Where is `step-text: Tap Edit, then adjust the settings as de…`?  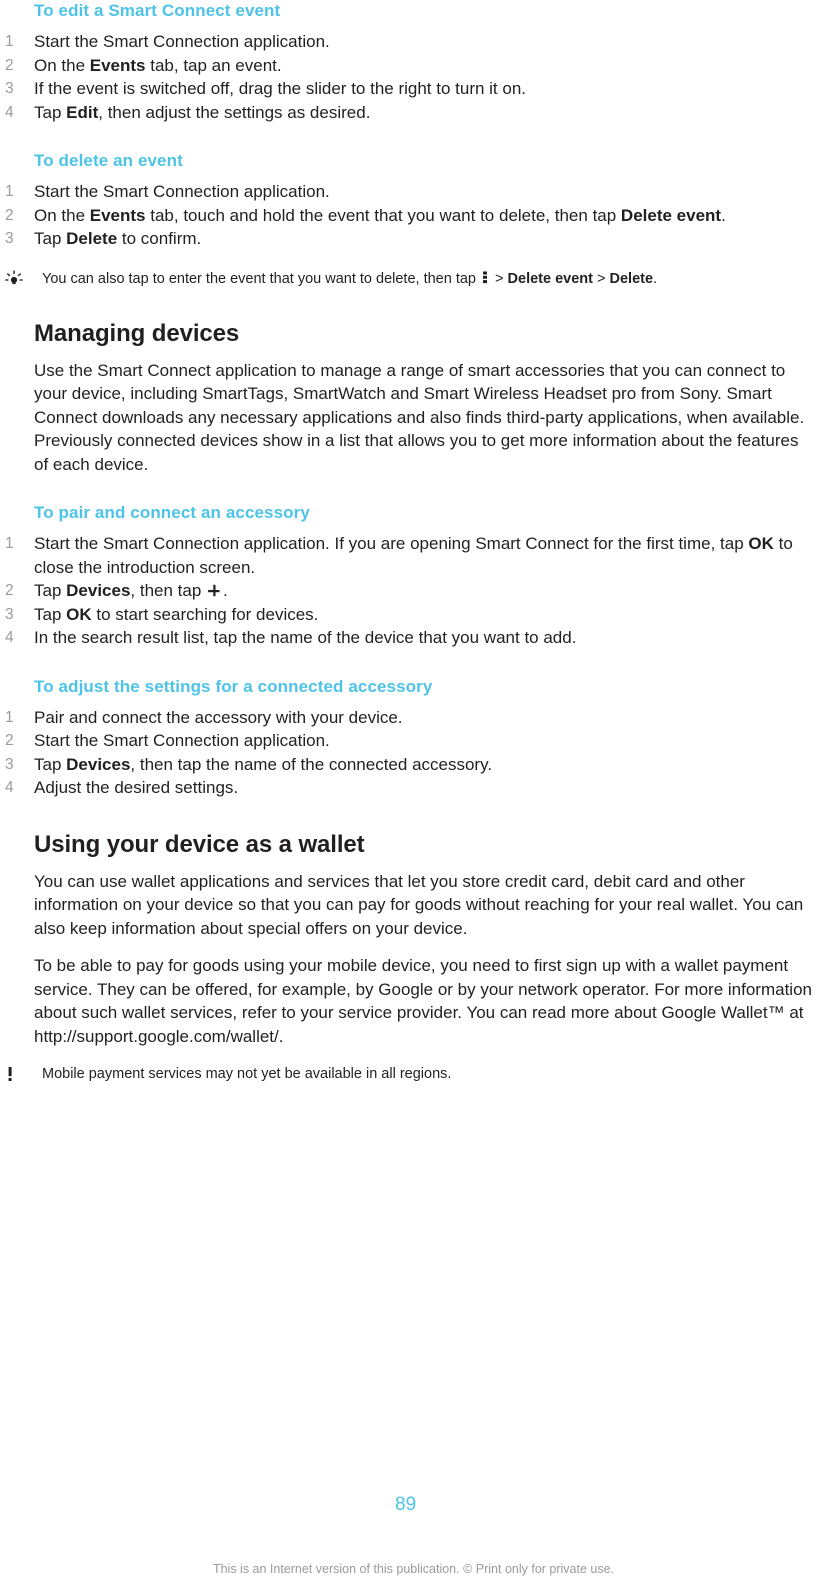 step-text: Tap Edit, then adjust the settings as de… is located at coordinates (202, 112).